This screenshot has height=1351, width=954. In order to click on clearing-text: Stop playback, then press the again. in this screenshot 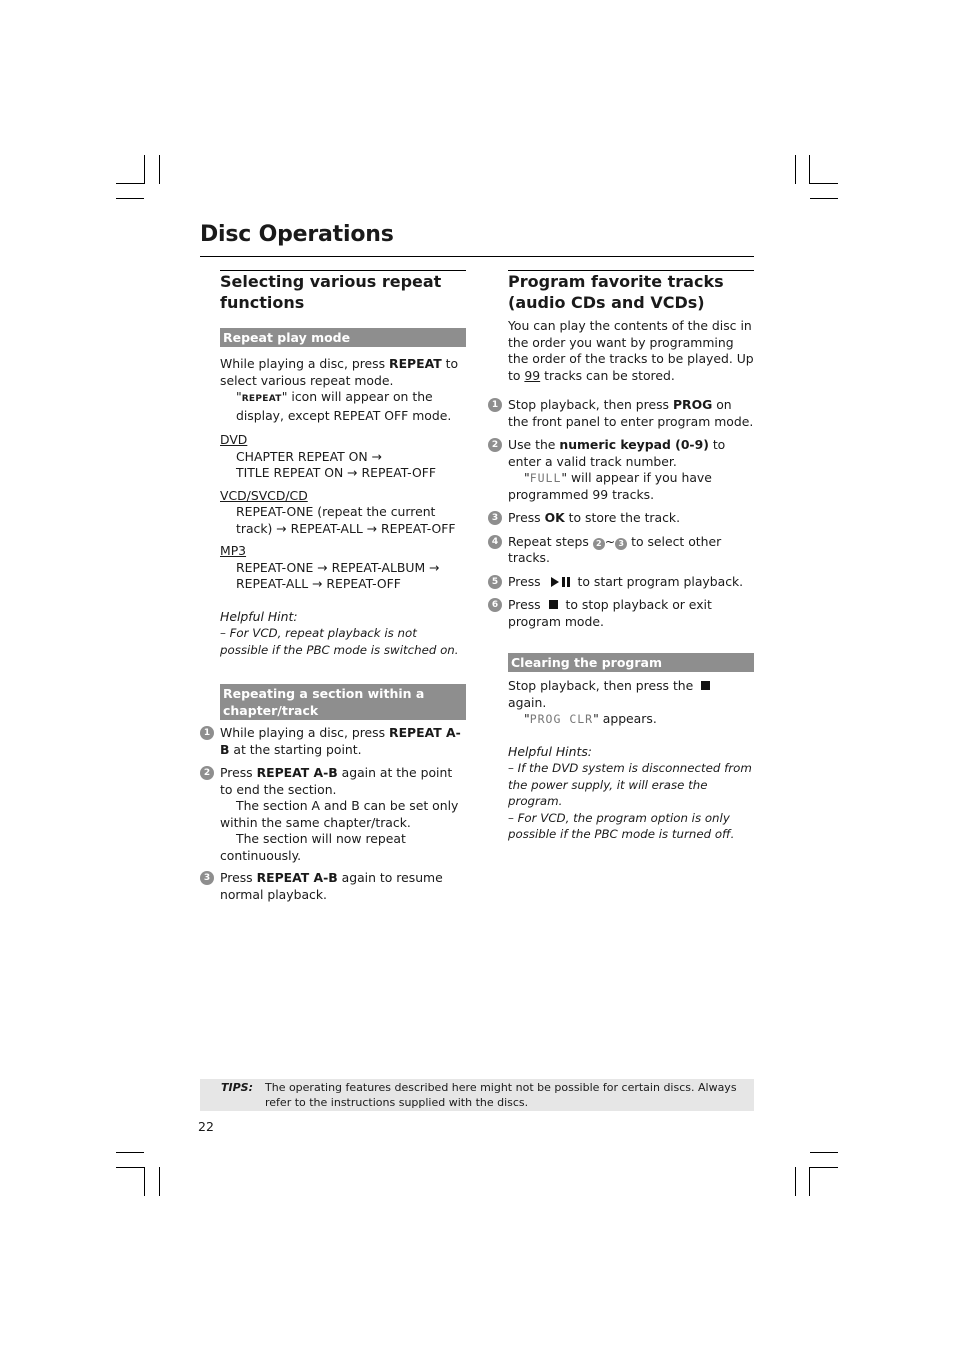, I will do `click(631, 694)`.